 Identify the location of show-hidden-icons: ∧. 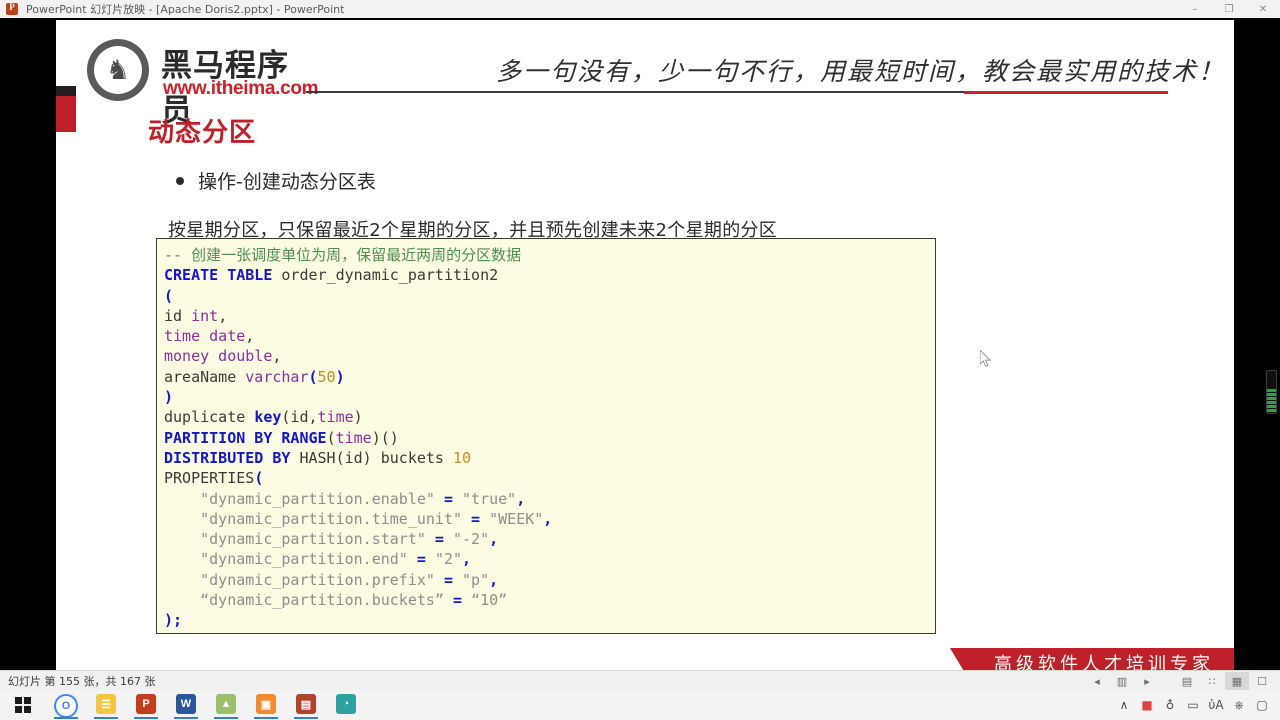
(1124, 705).